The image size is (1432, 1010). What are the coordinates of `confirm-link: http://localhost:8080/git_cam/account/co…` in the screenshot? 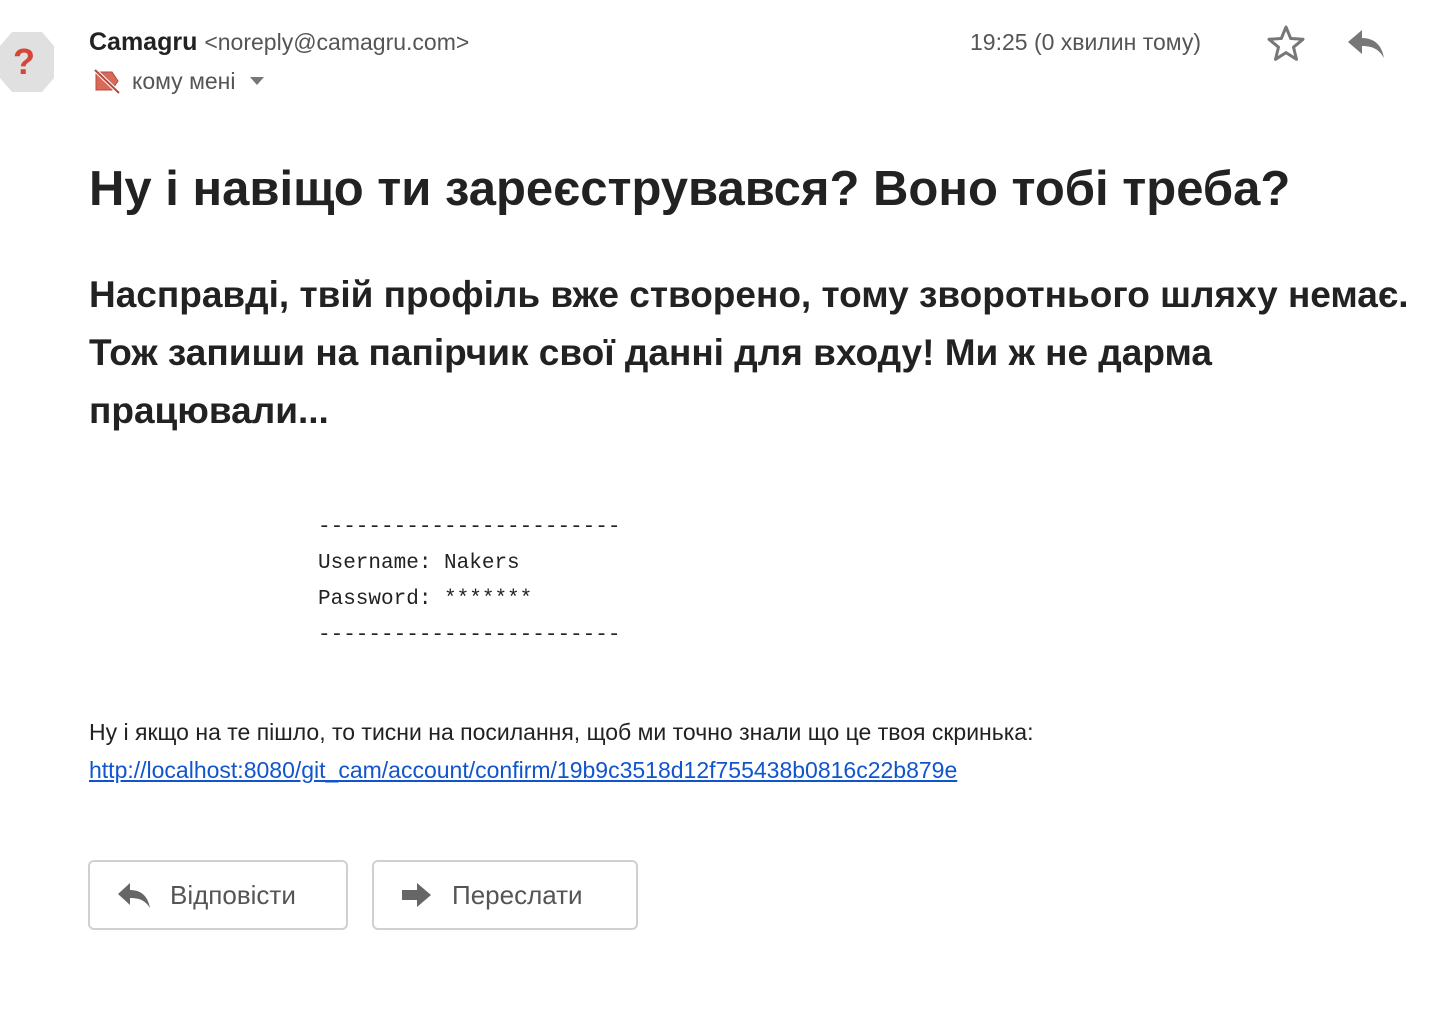 It's located at (523, 770).